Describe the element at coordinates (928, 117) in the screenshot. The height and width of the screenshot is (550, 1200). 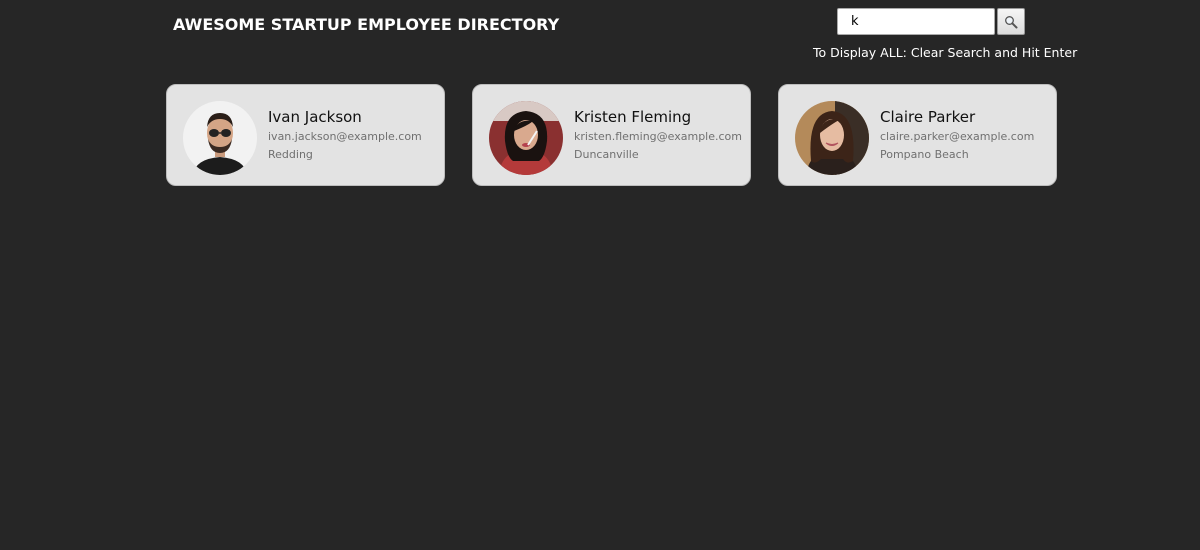
I see `employee-name: Claire Parker` at that location.